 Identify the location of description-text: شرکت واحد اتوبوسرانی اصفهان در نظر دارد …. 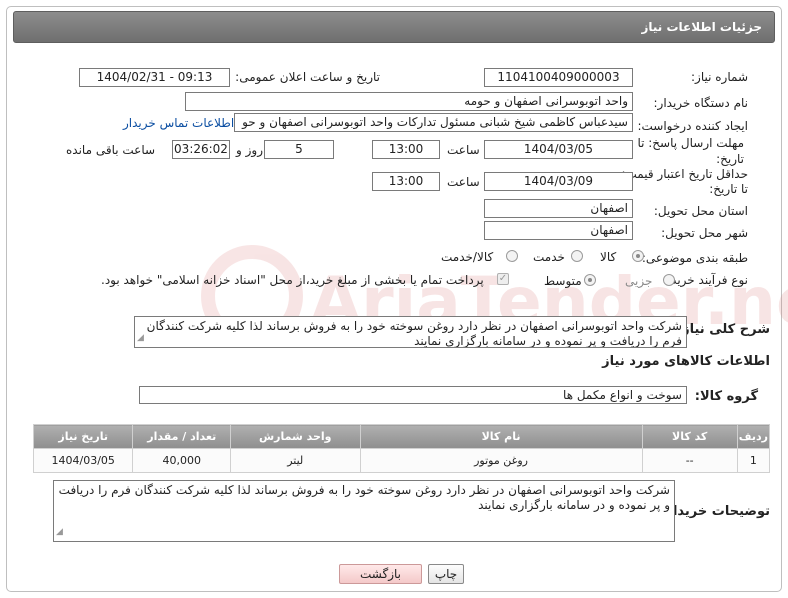
(414, 333).